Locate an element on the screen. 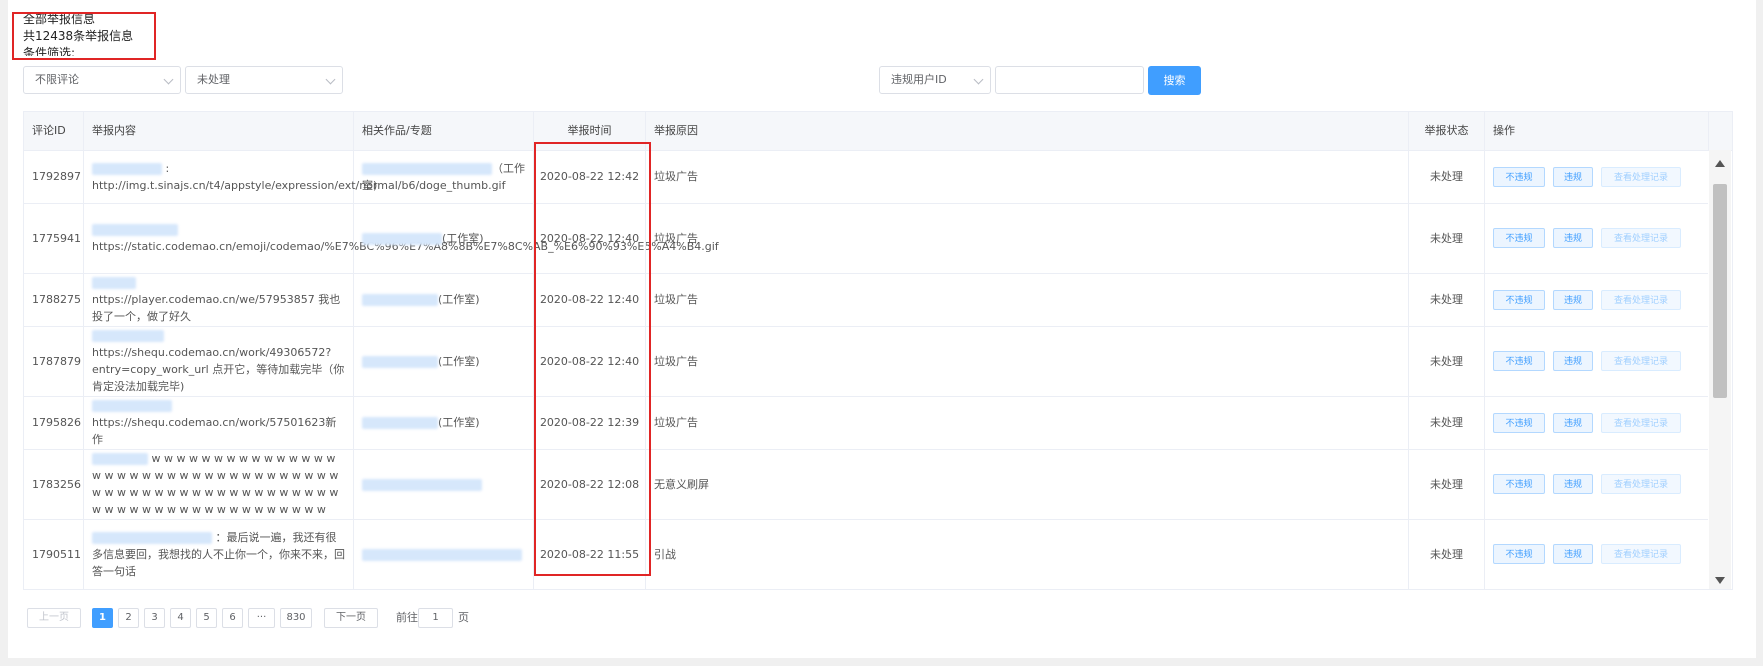  comment-id: 1775941 is located at coordinates (54, 238).